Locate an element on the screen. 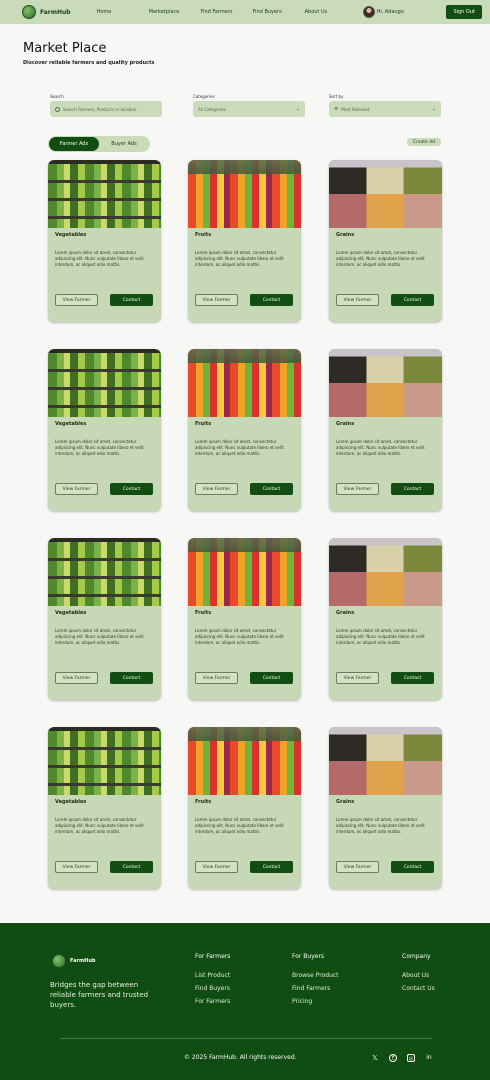  instagram-icon: ◎ is located at coordinates (411, 1058).